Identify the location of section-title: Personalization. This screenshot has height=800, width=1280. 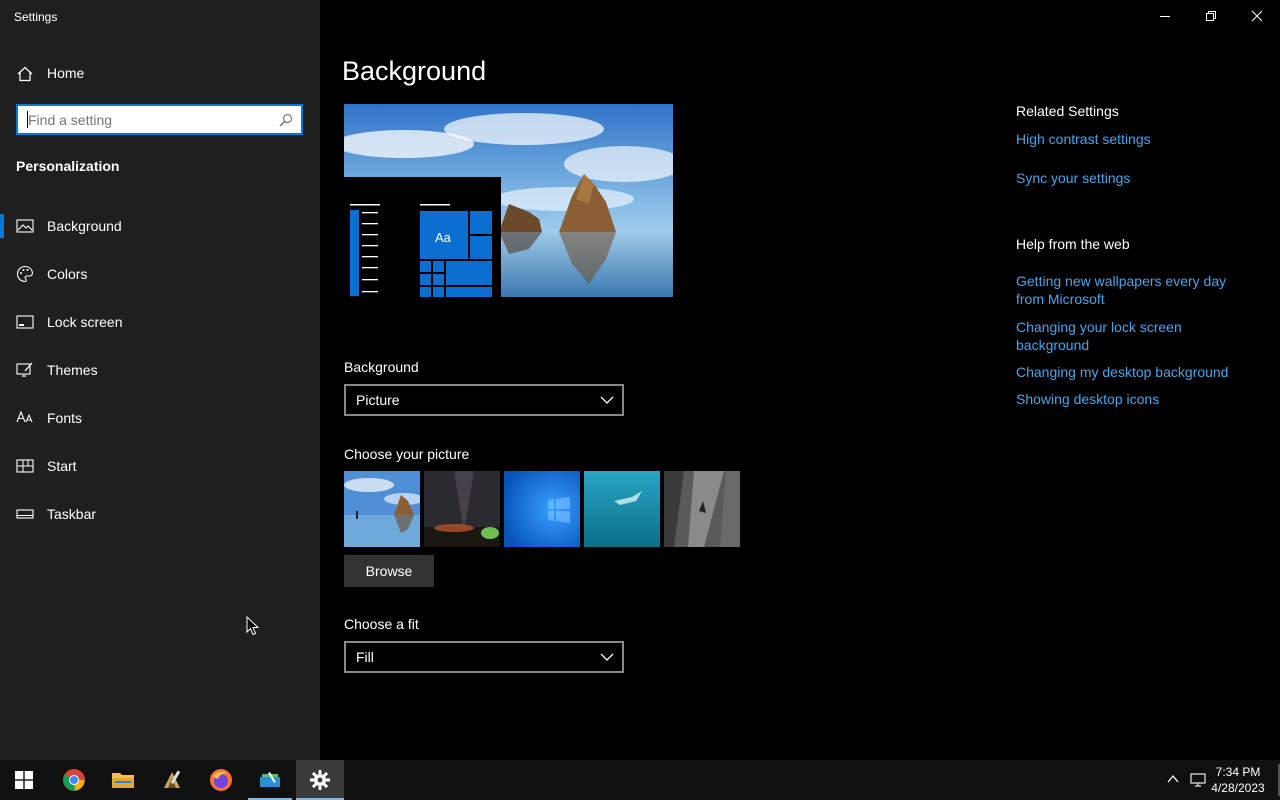
(68, 166).